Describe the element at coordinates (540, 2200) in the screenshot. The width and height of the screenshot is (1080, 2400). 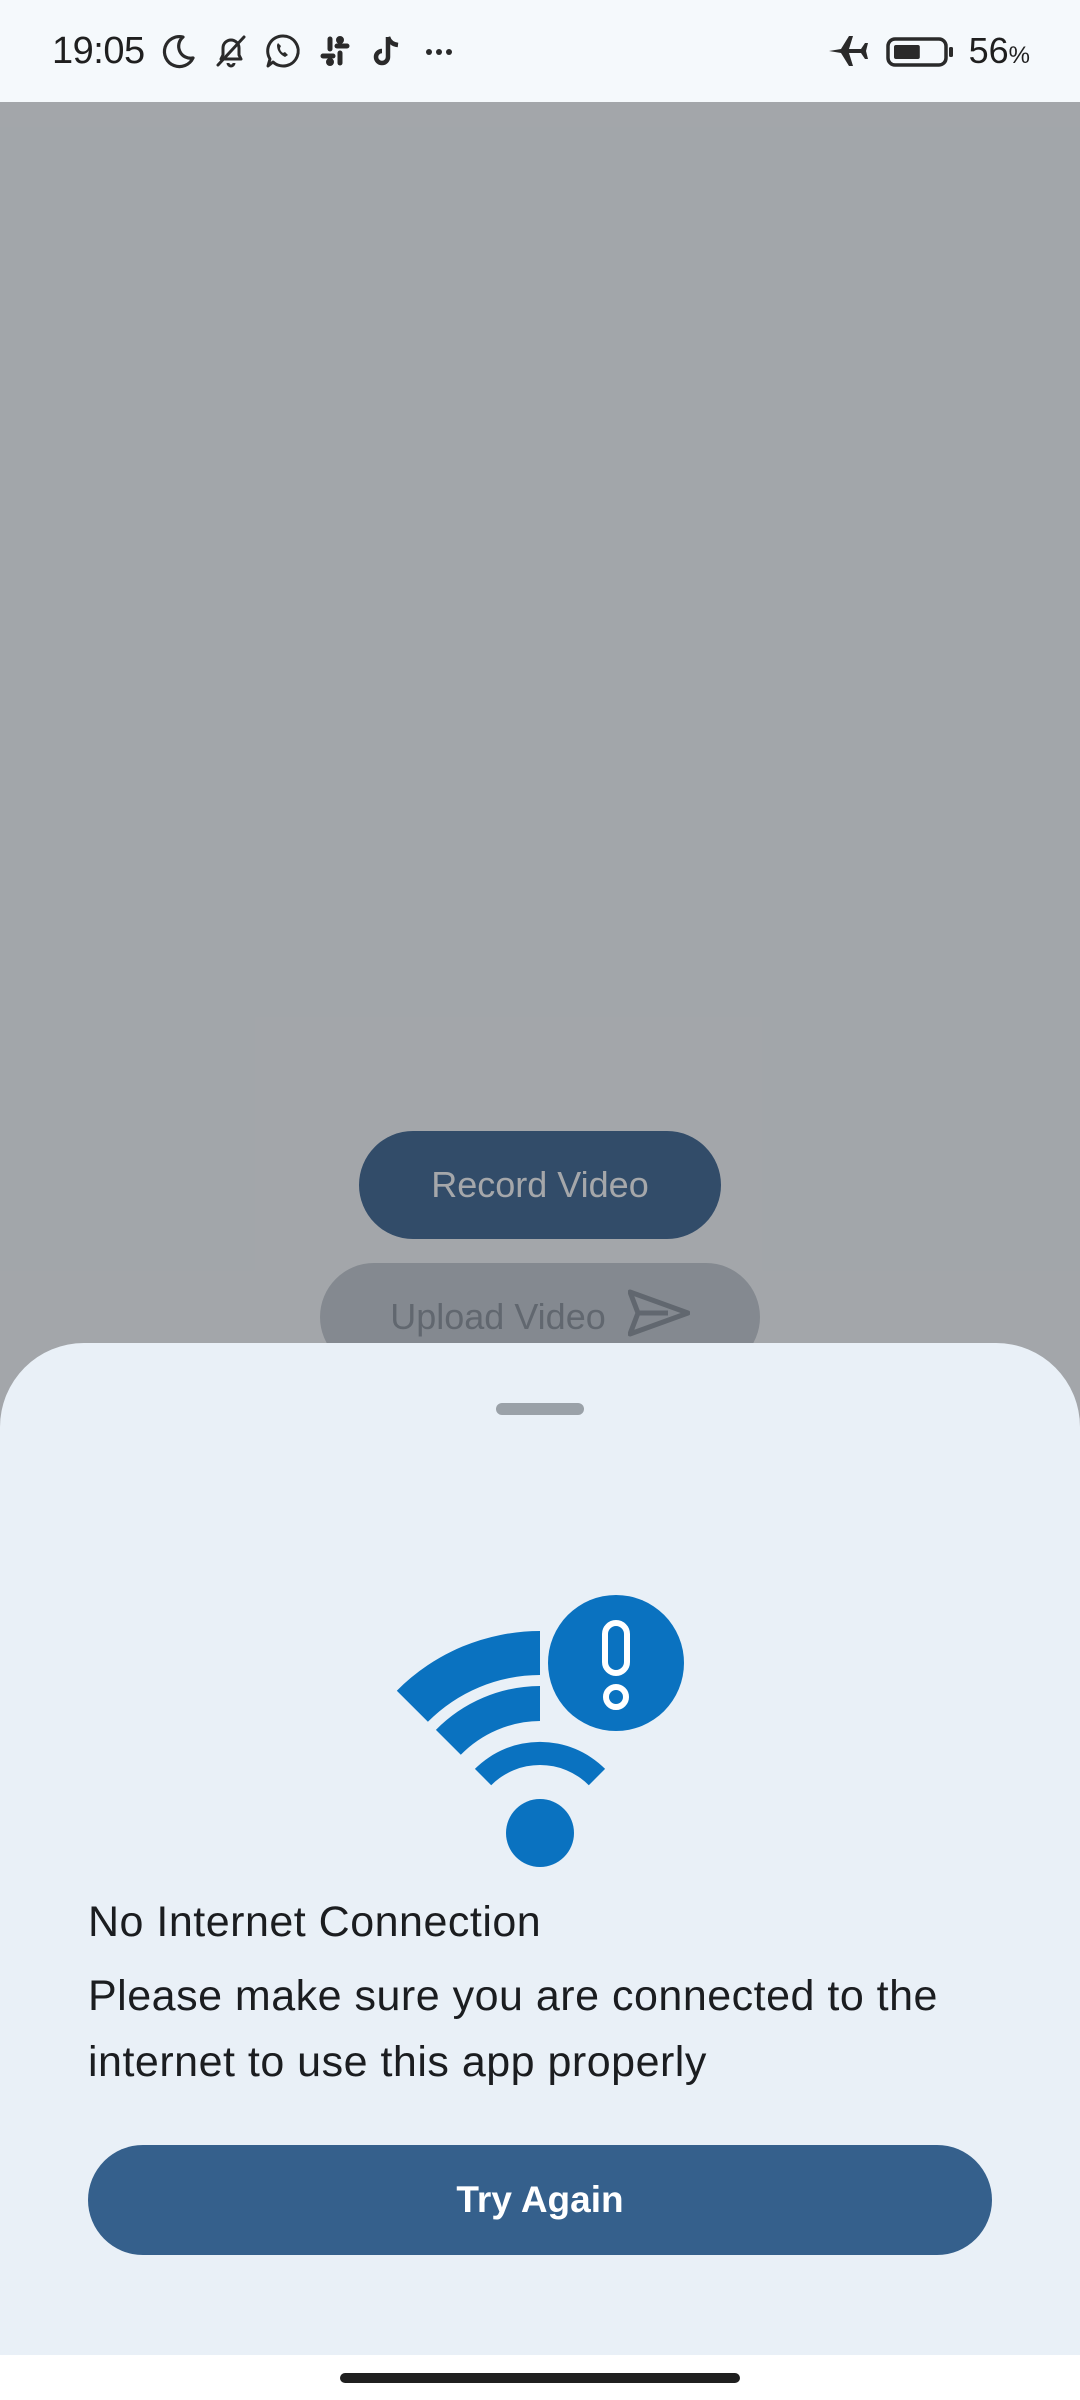
I see `try-again-button: Try Again` at that location.